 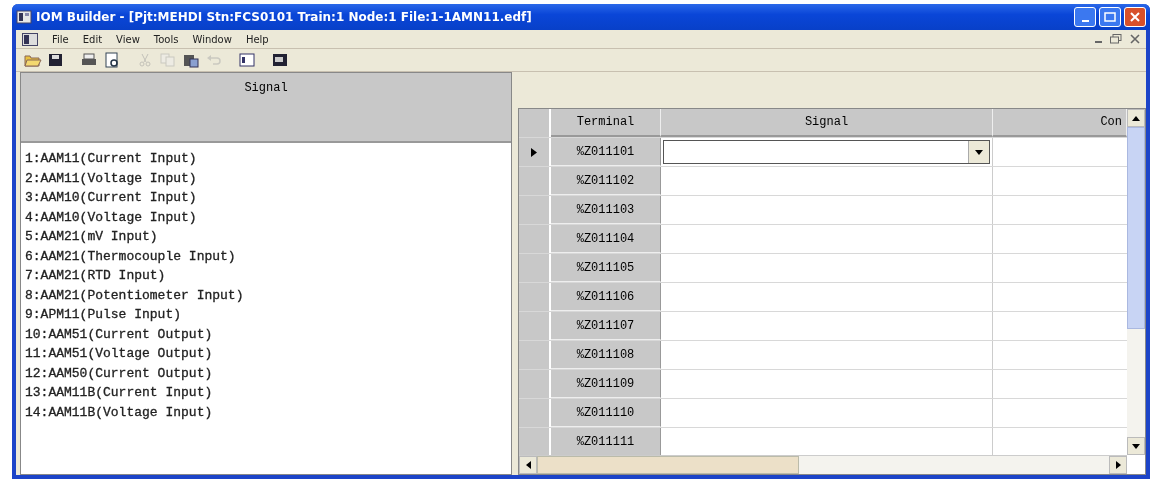 What do you see at coordinates (268, 334) in the screenshot?
I see `list-item: 10:AAM51(Current Output)` at bounding box center [268, 334].